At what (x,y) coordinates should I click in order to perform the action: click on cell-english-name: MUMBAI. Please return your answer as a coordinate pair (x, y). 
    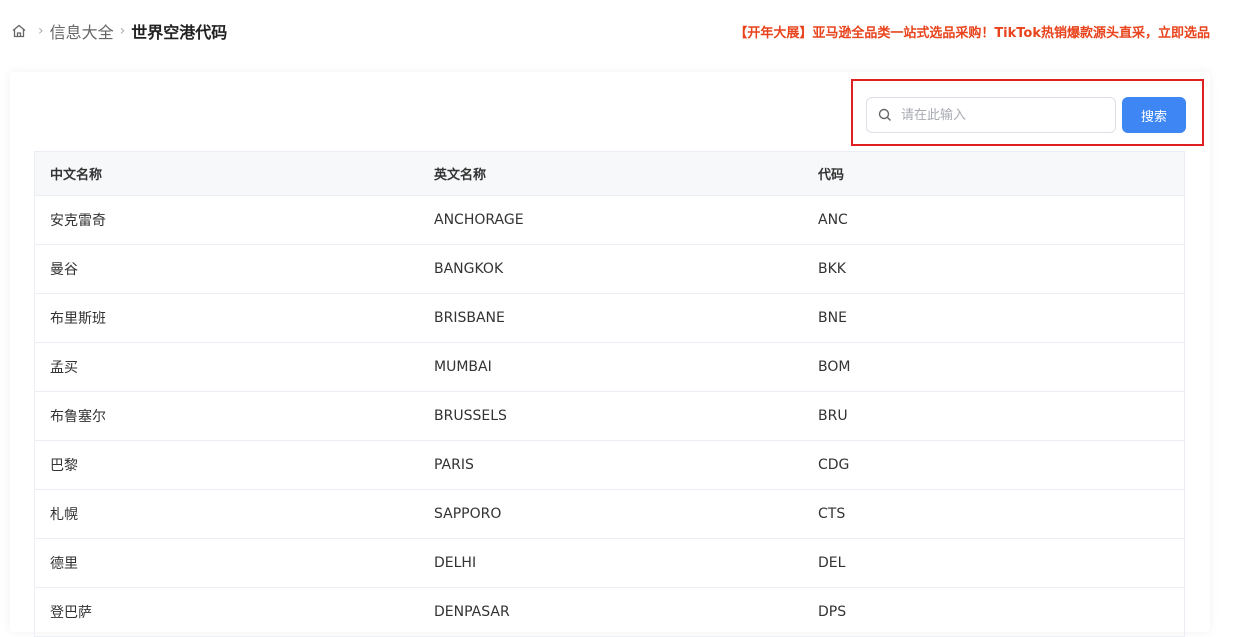
    Looking at the image, I should click on (463, 367).